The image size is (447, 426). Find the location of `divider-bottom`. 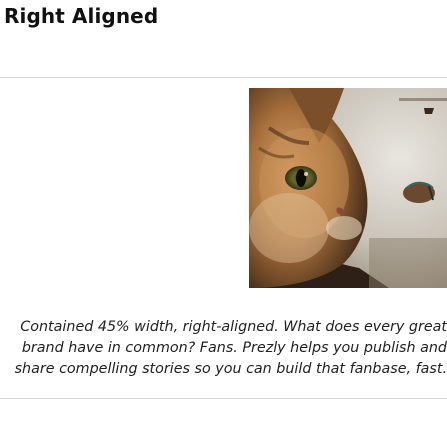

divider-bottom is located at coordinates (223, 398).